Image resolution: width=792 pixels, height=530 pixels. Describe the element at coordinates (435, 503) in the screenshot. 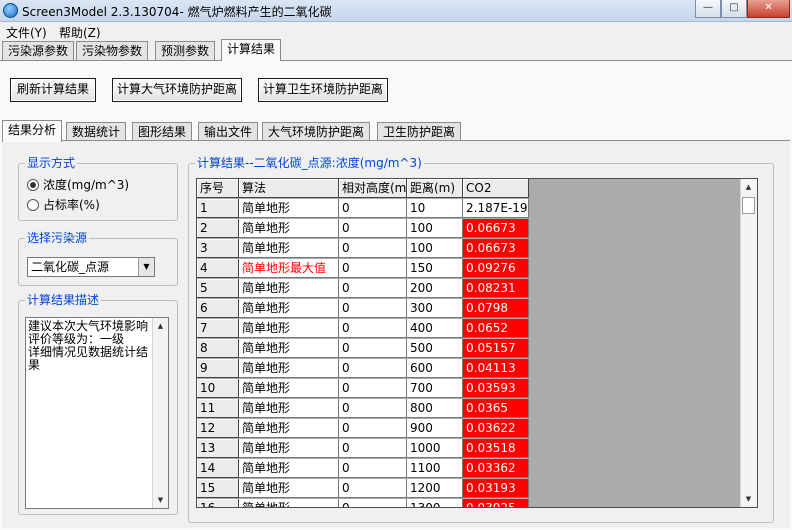

I see `table-cell: 1300` at that location.